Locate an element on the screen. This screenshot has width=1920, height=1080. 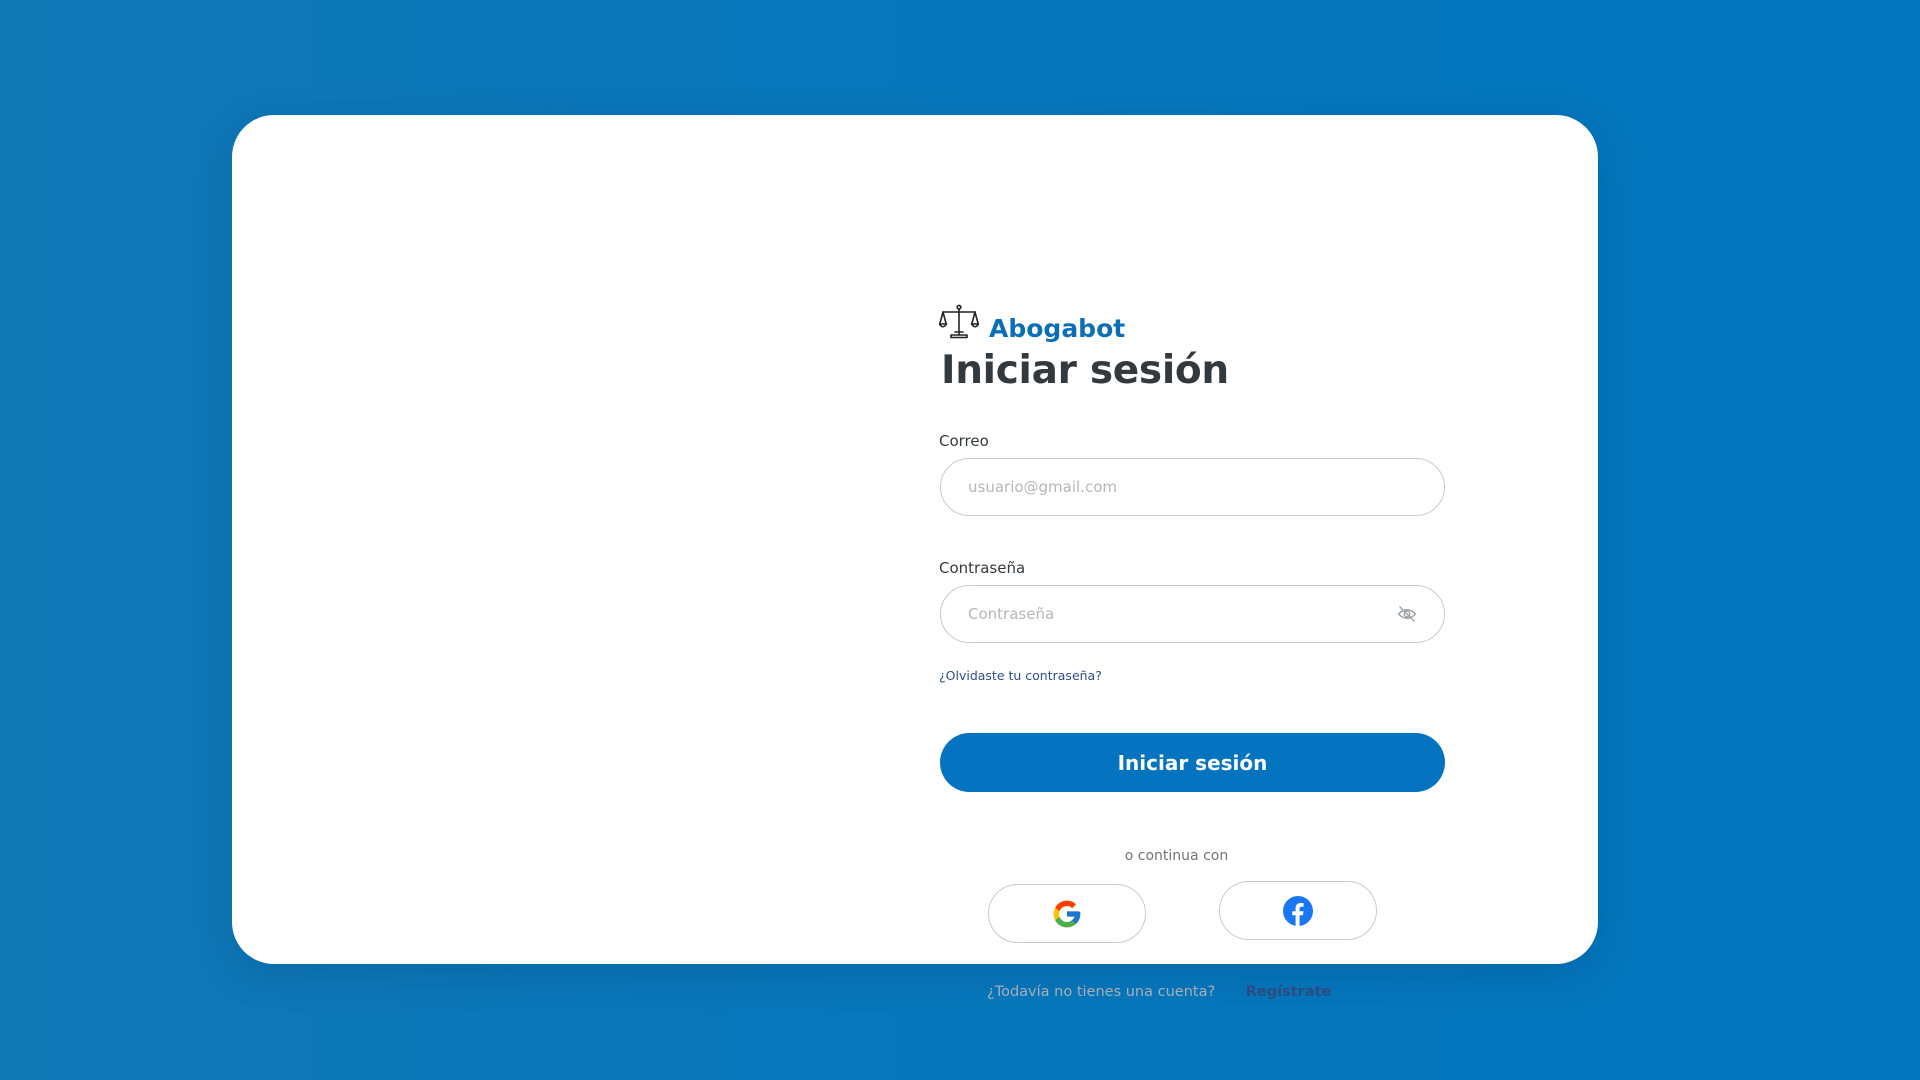
email-label: Correo is located at coordinates (964, 441).